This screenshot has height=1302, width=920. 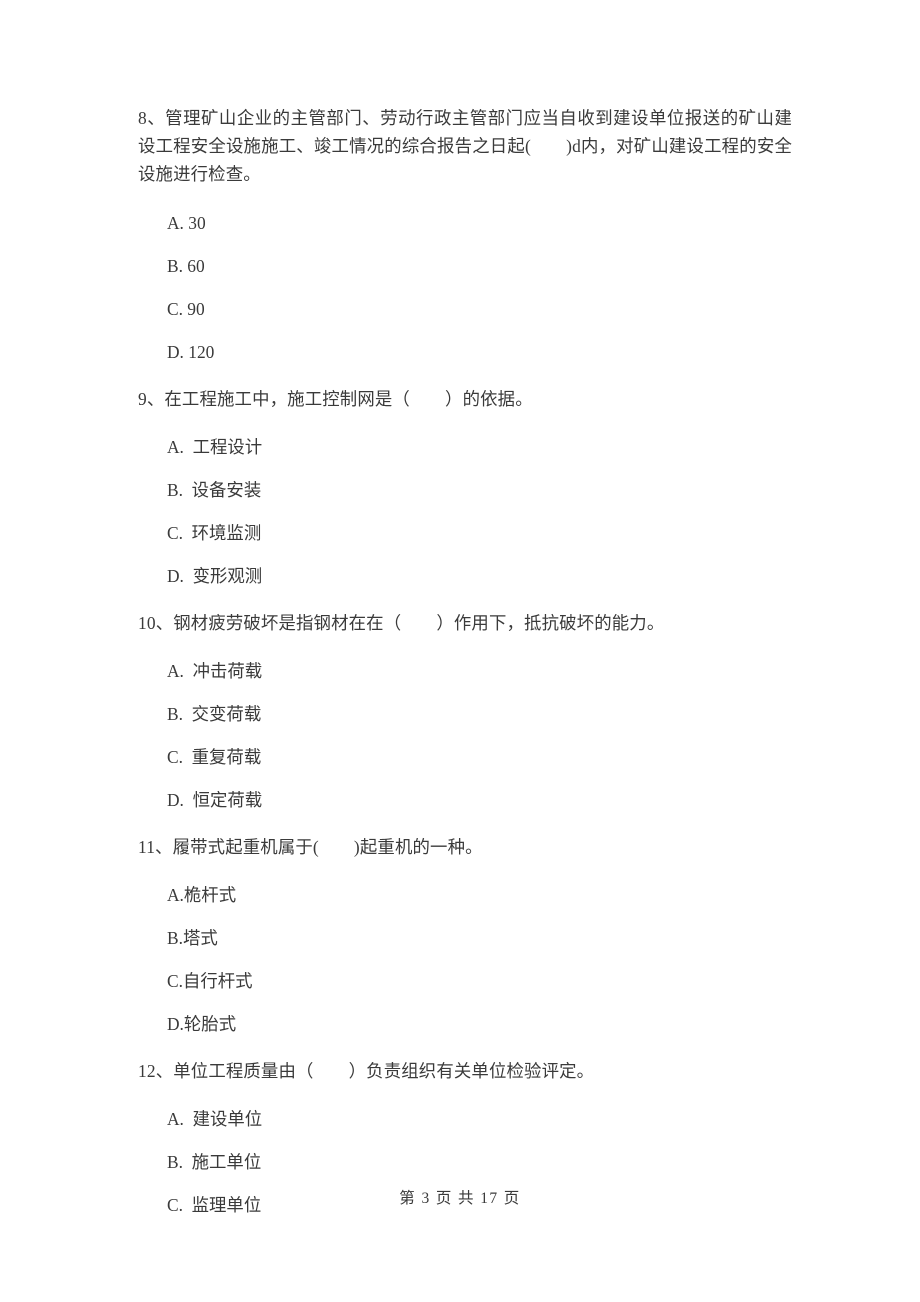 I want to click on option-item: A. 工程设计, so click(x=479, y=435).